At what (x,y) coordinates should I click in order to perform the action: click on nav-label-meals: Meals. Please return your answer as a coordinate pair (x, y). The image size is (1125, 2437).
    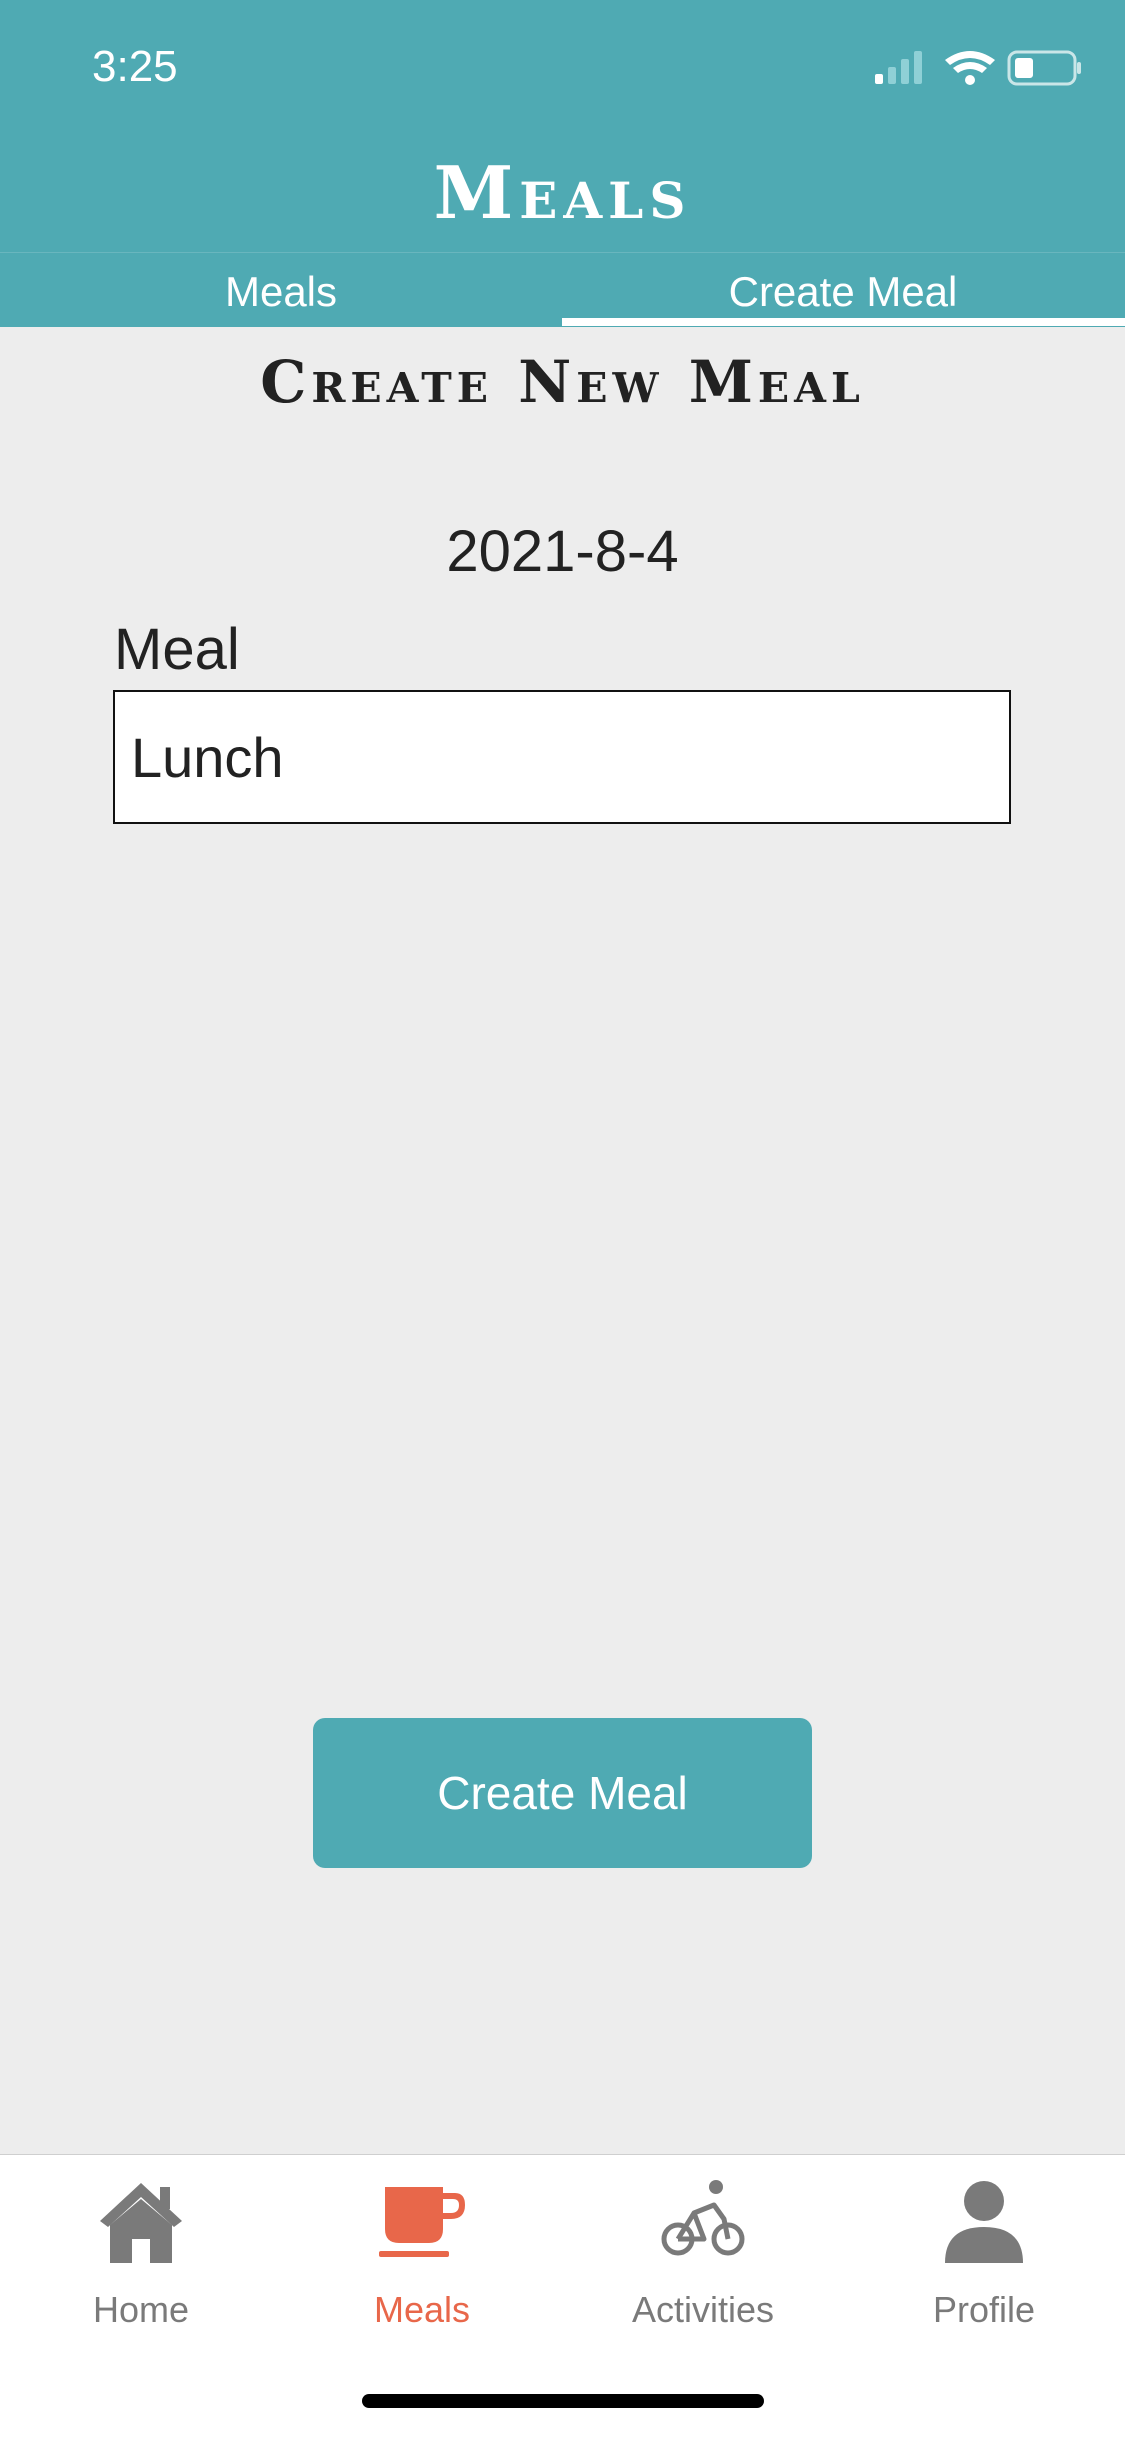
    Looking at the image, I should click on (422, 2309).